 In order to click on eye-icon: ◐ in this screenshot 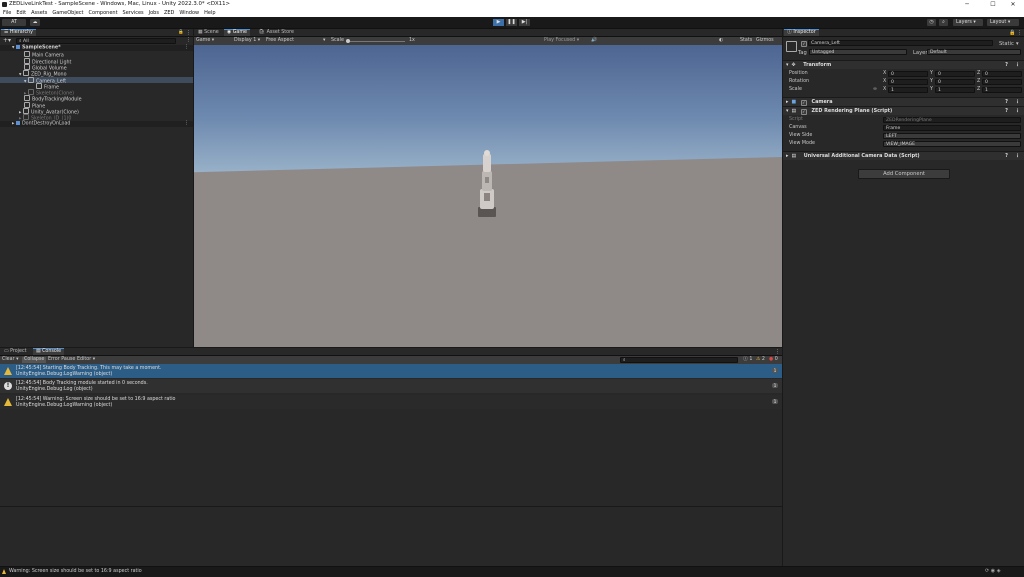, I will do `click(721, 41)`.